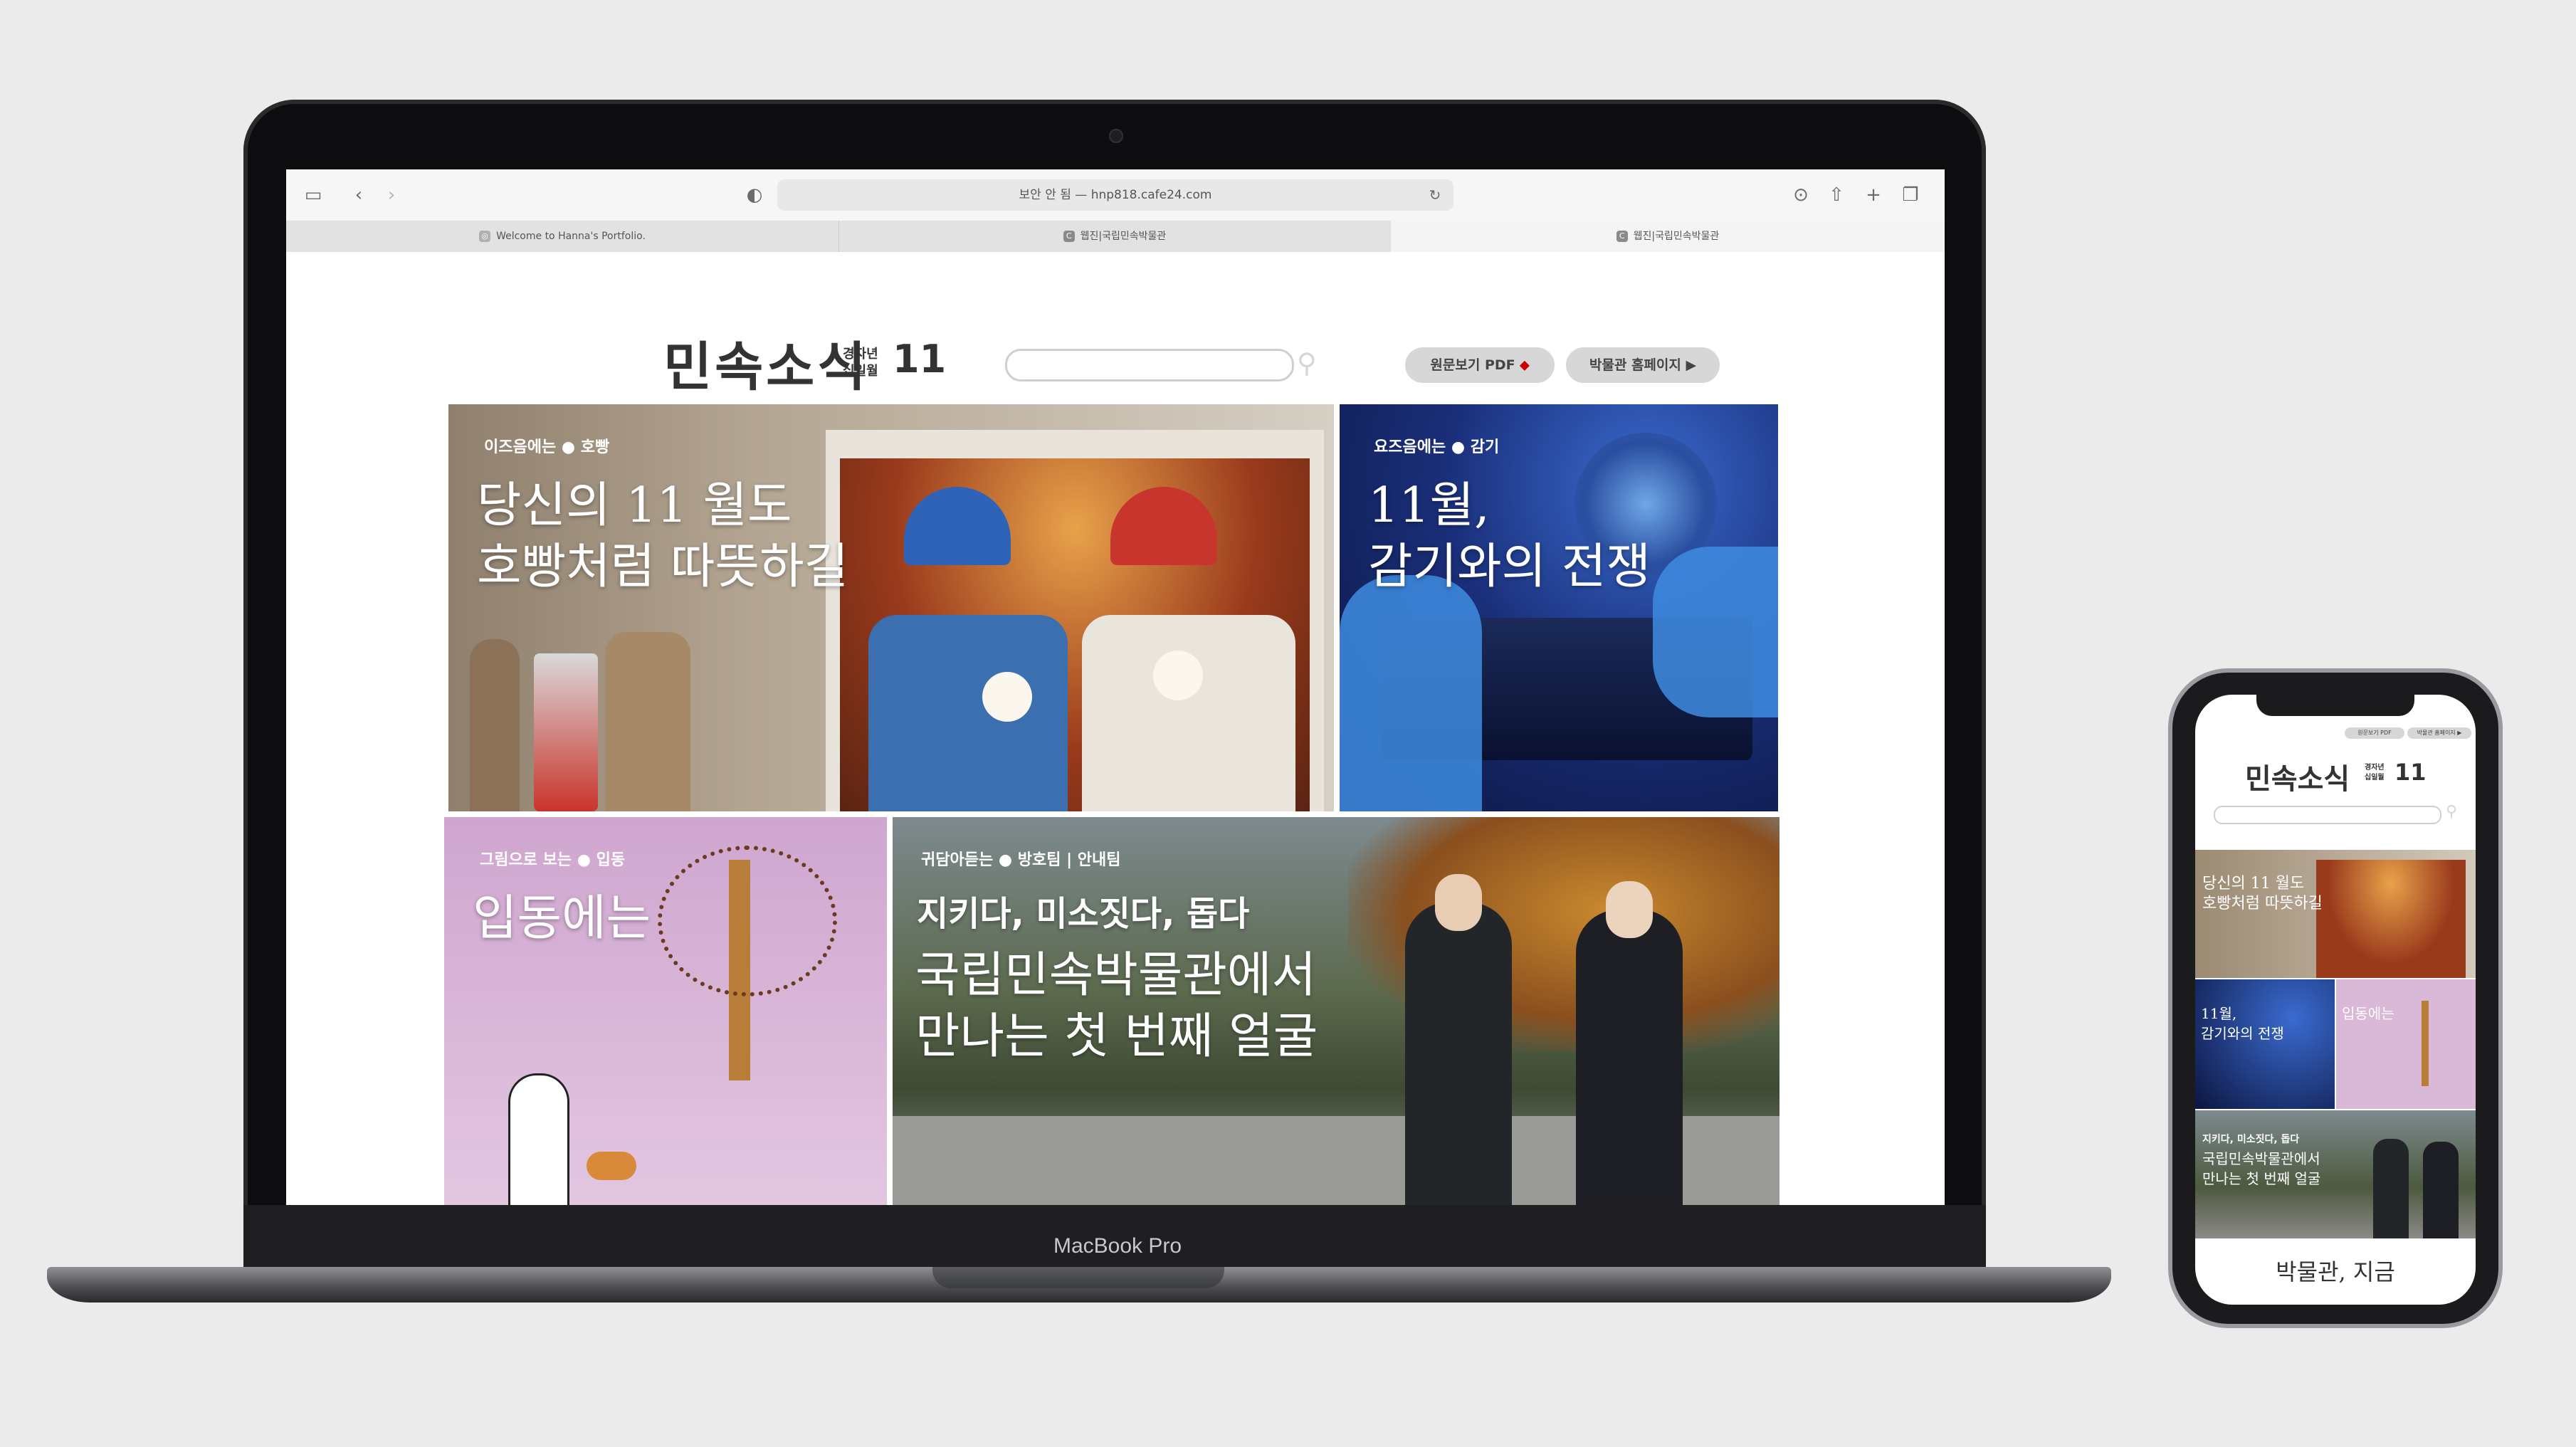 The height and width of the screenshot is (1447, 2576). I want to click on tree-branches, so click(747, 921).